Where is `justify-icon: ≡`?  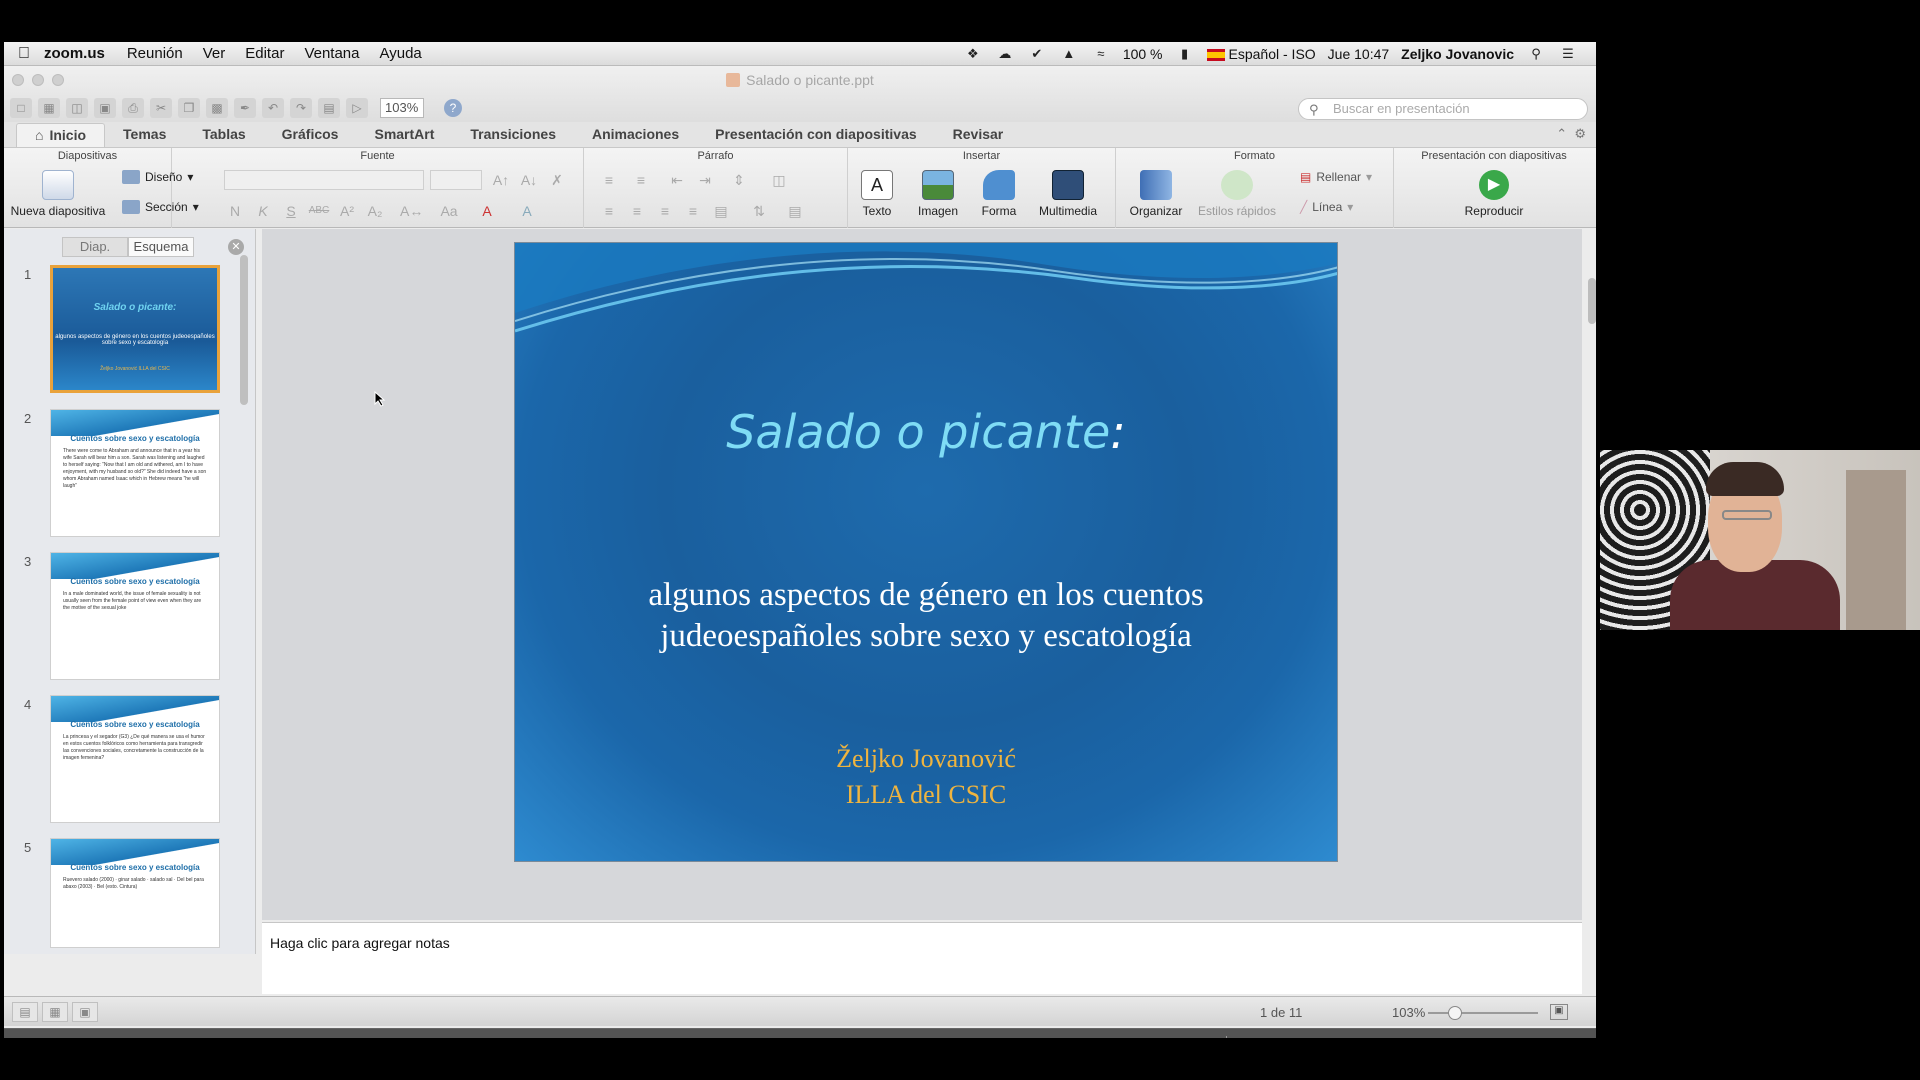
justify-icon: ≡ is located at coordinates (693, 211).